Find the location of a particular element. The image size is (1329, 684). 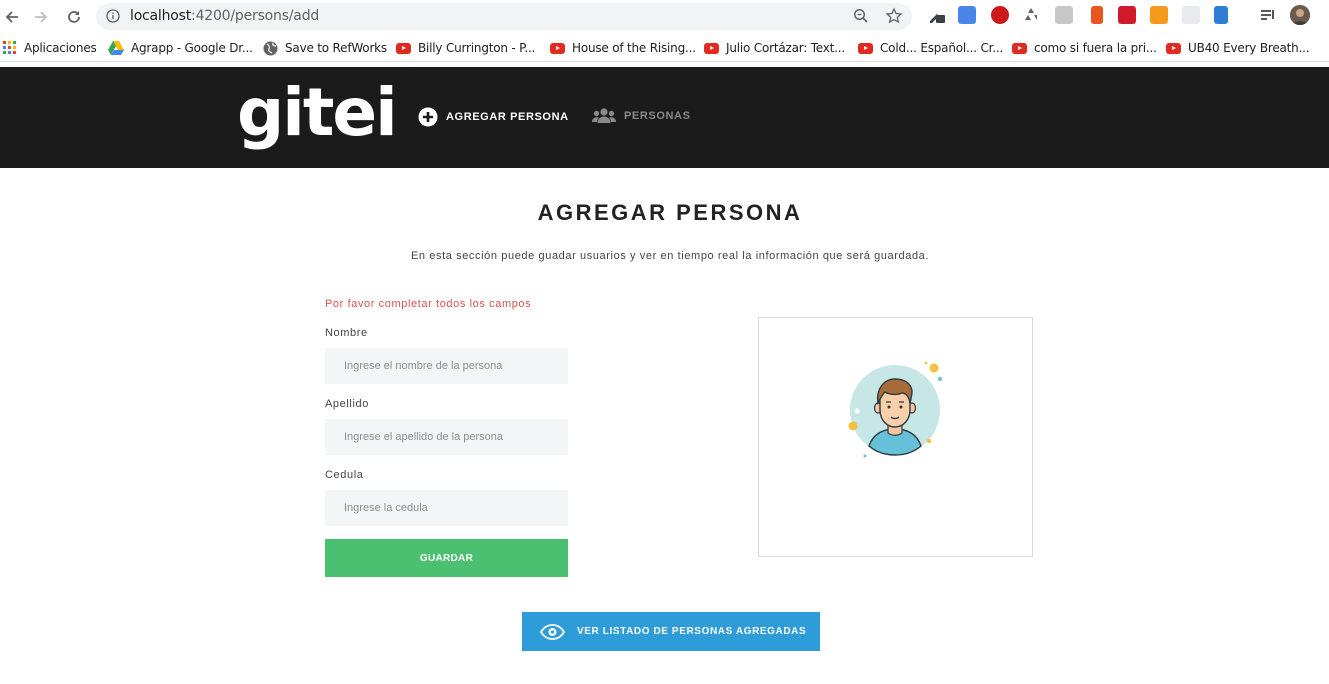

back-icon is located at coordinates (12, 17).